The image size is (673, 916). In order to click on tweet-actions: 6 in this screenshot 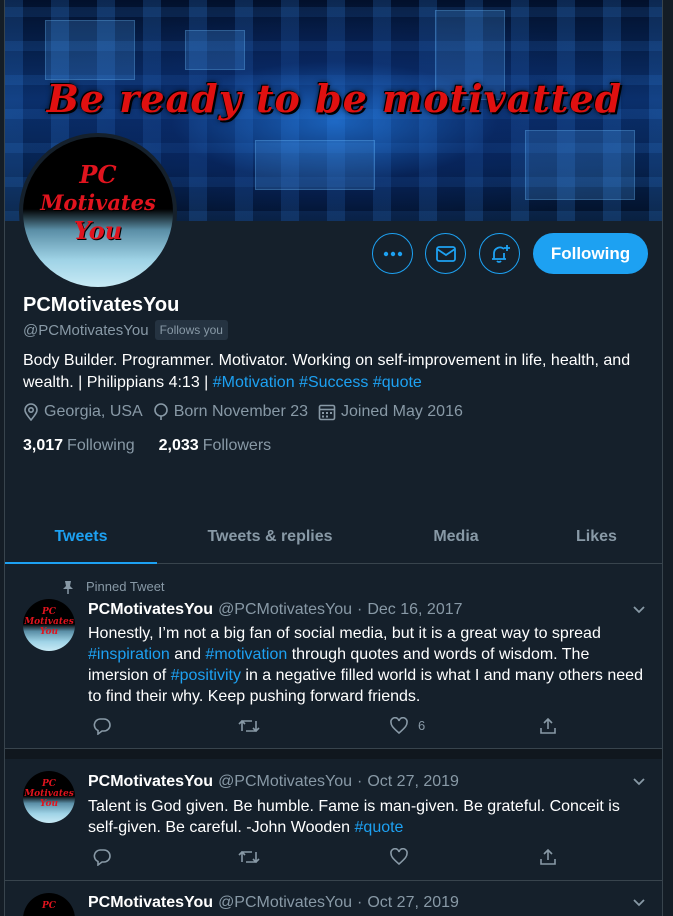, I will do `click(323, 728)`.